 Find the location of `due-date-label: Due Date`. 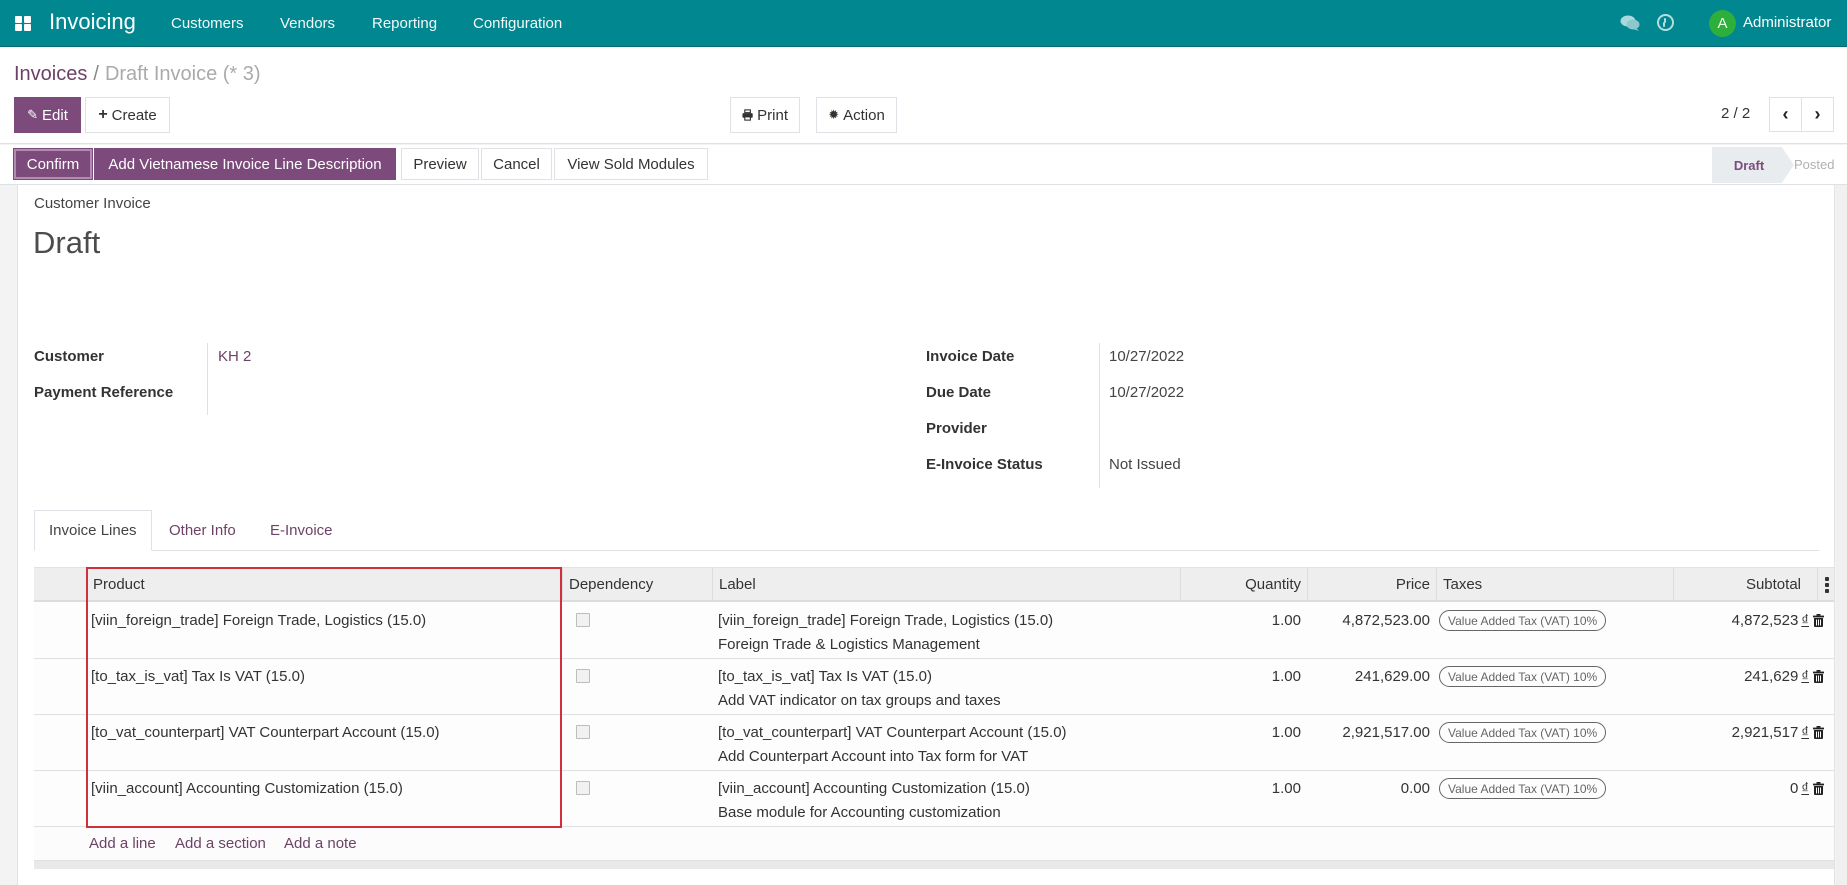

due-date-label: Due Date is located at coordinates (959, 392).